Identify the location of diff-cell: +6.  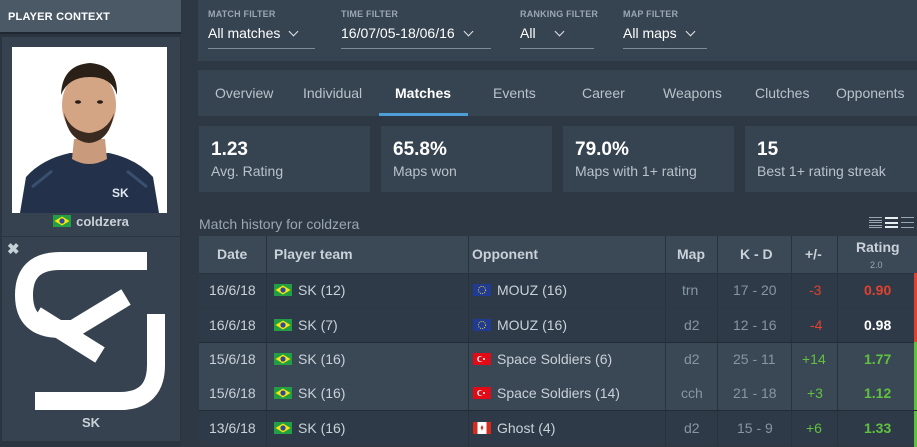
(814, 428).